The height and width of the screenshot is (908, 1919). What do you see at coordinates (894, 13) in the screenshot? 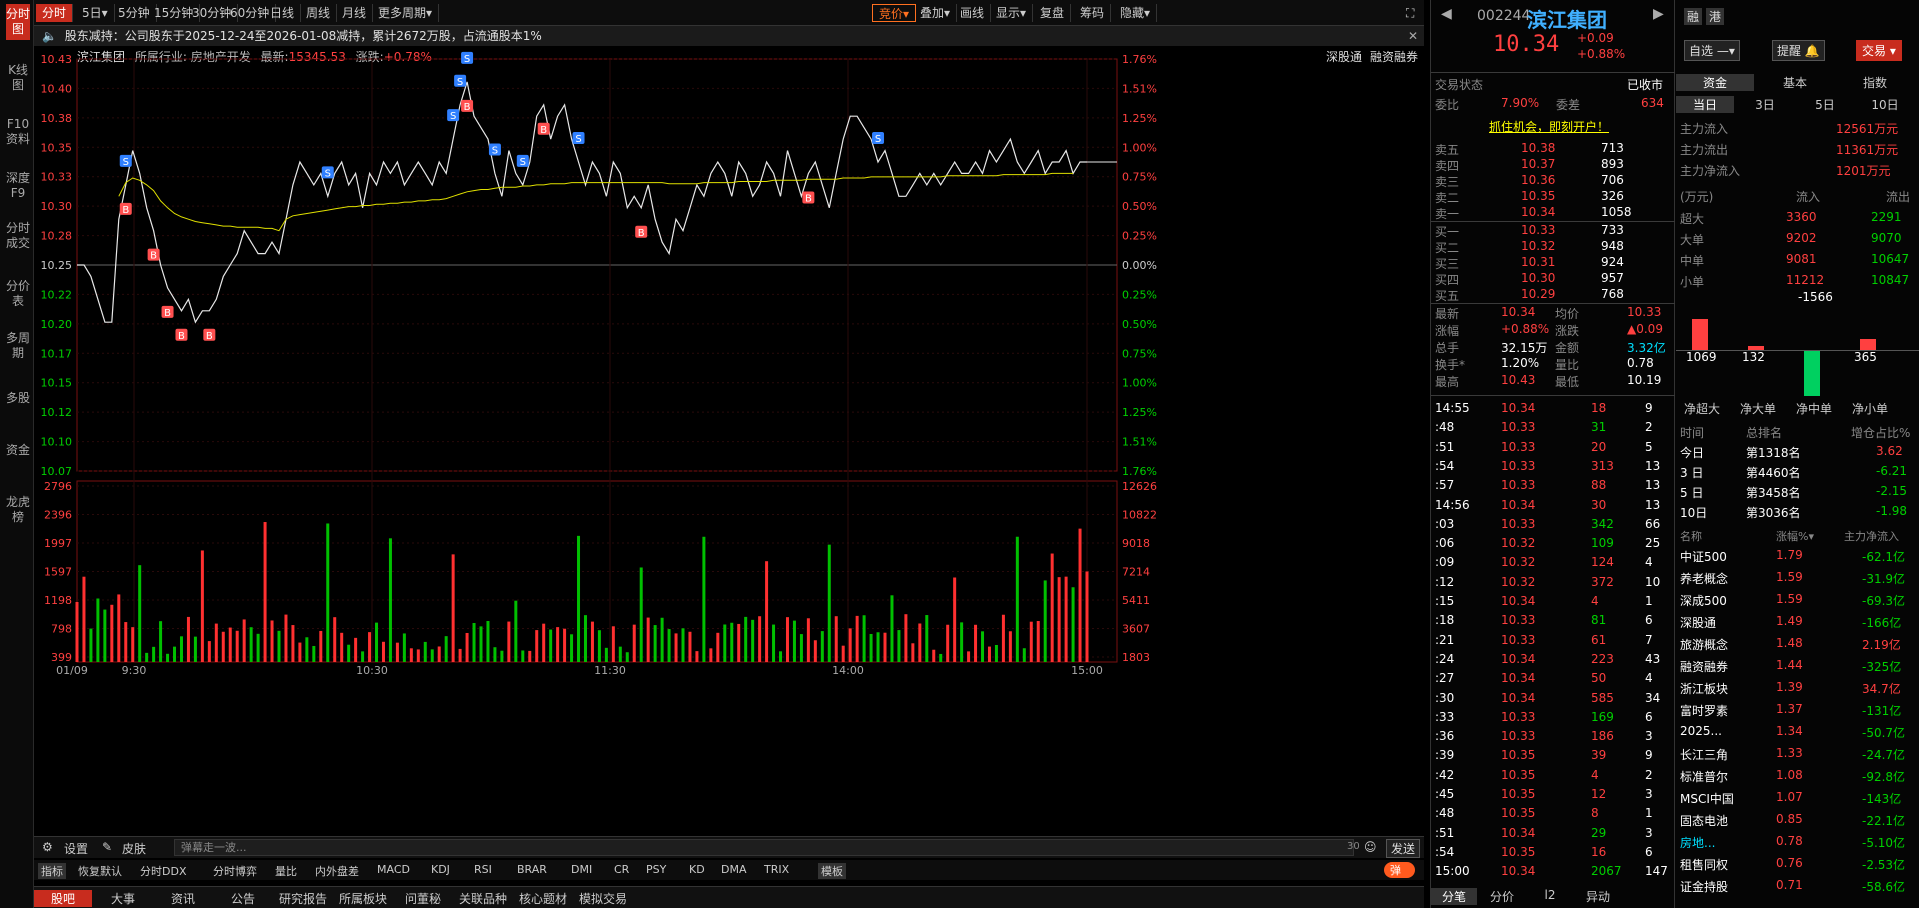
I see `toolbar-right-0: 竞价▾` at bounding box center [894, 13].